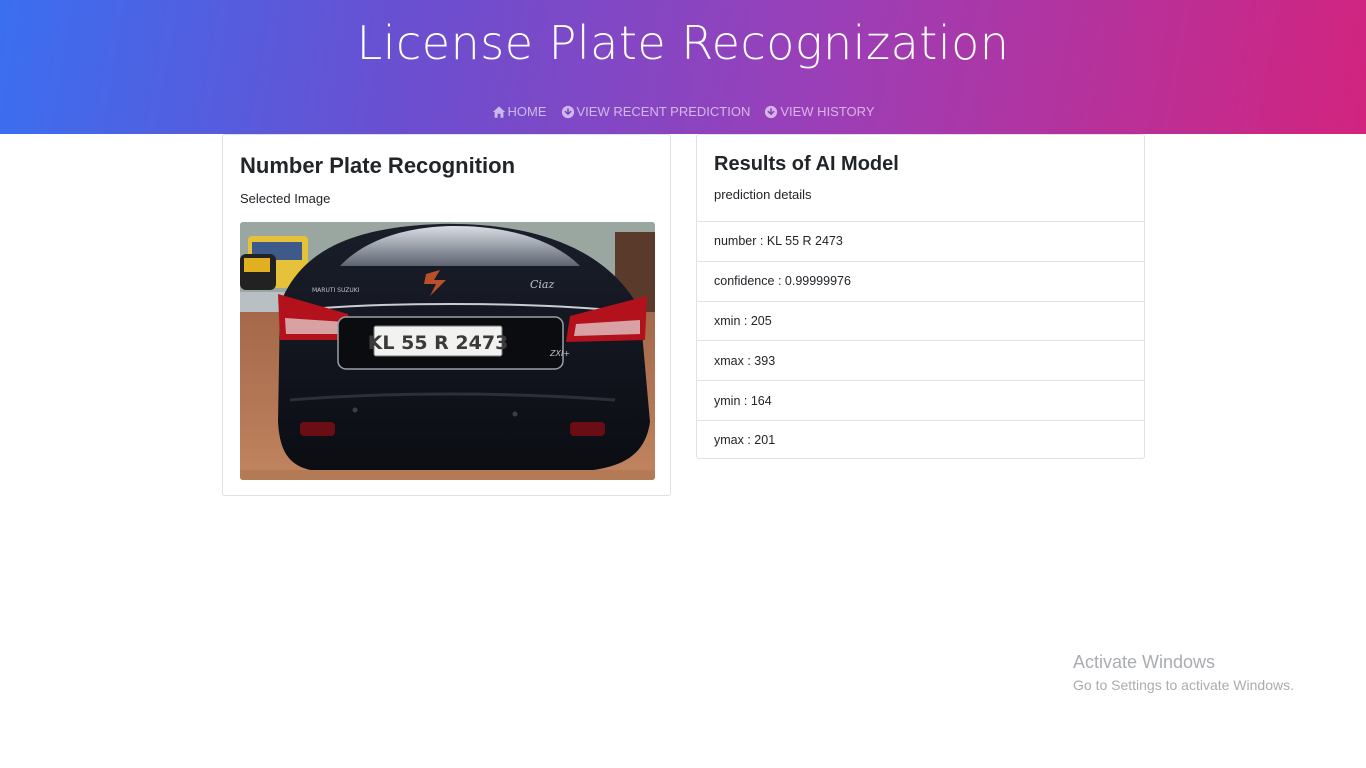  What do you see at coordinates (729, 440) in the screenshot?
I see `result-key: ymax` at bounding box center [729, 440].